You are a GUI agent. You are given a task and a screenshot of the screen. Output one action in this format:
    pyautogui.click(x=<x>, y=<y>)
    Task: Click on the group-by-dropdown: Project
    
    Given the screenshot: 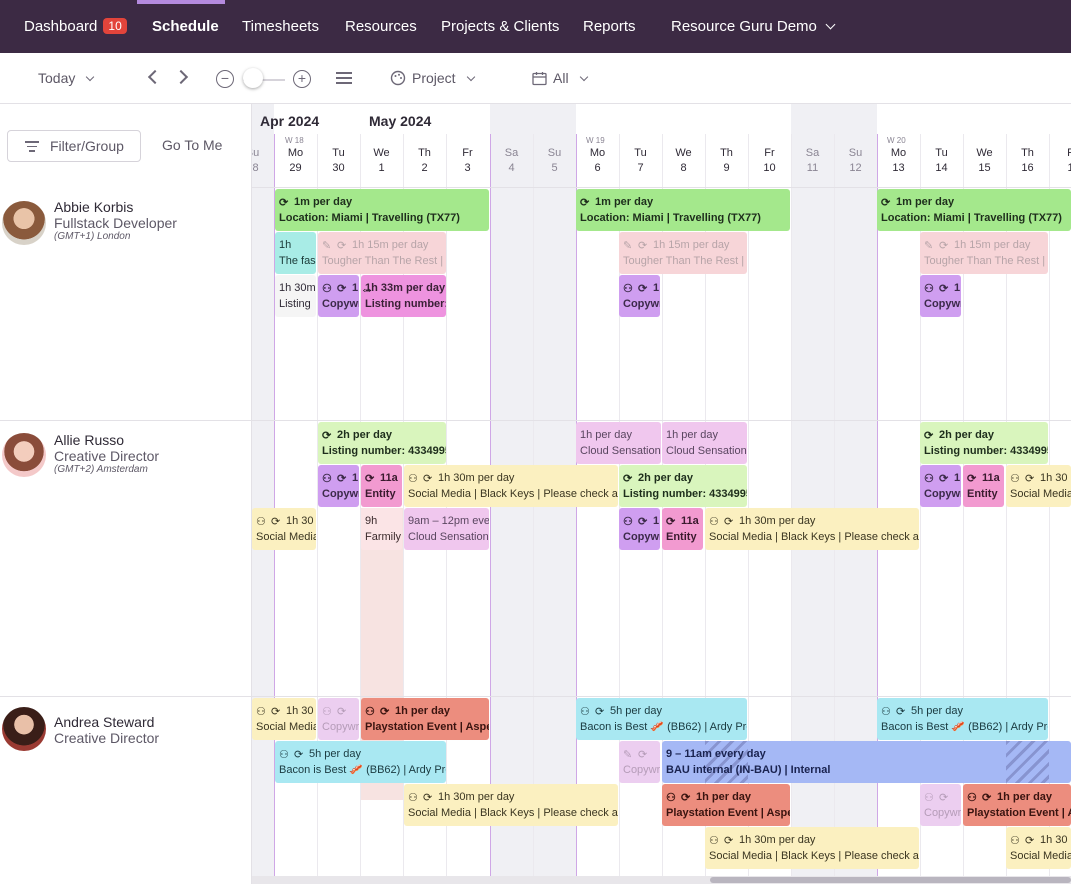 What is the action you would take?
    pyautogui.click(x=432, y=78)
    